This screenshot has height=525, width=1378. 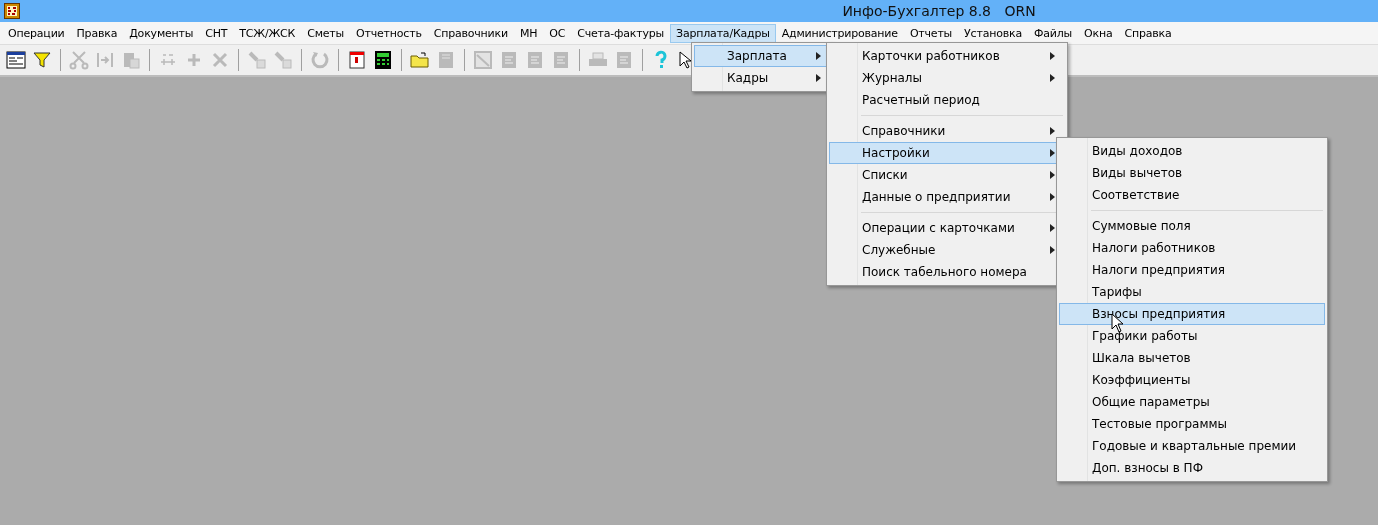 I want to click on menu-entry: Расчетный период, so click(x=947, y=100).